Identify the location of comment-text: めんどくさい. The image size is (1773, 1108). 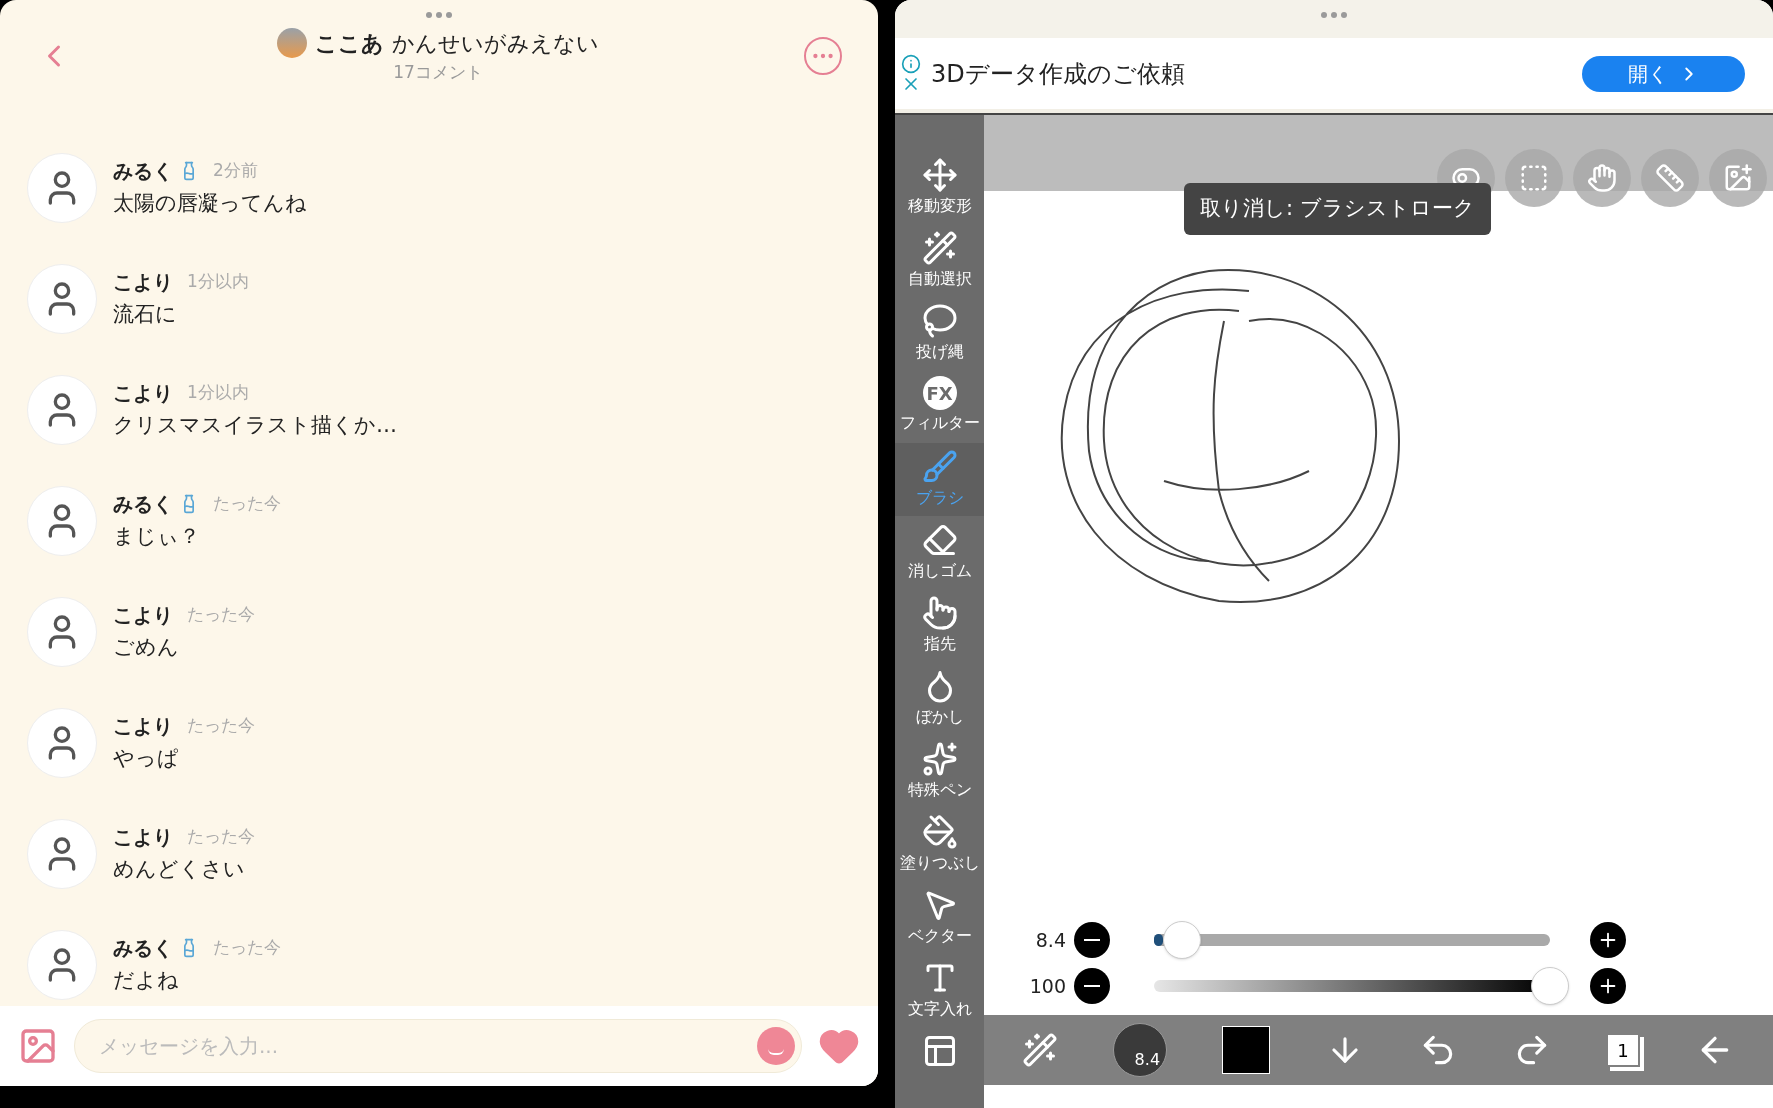
(179, 869).